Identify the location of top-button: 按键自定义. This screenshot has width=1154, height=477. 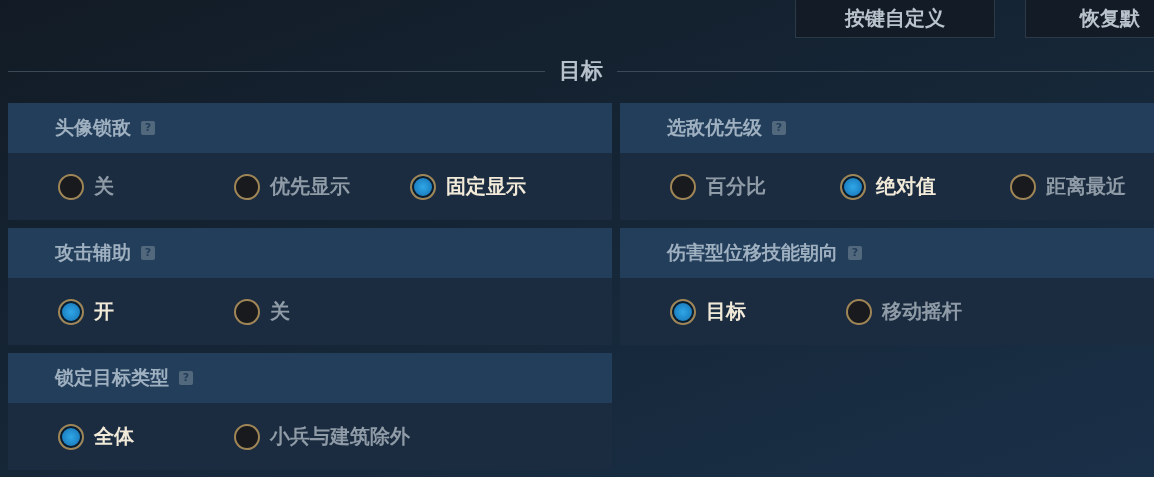
(895, 19).